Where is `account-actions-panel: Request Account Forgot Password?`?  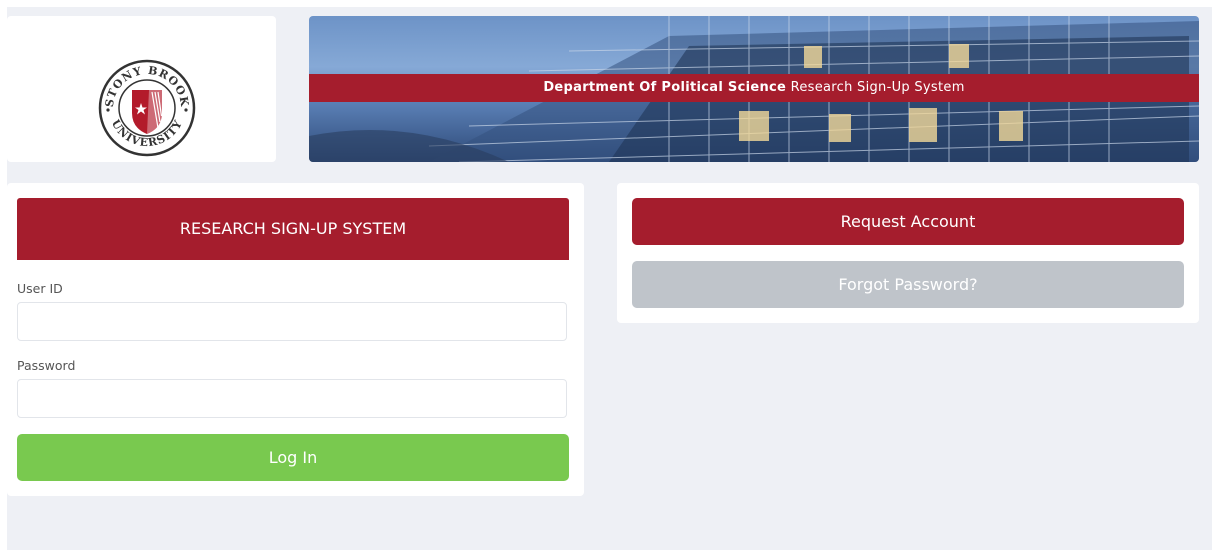 account-actions-panel: Request Account Forgot Password? is located at coordinates (908, 253).